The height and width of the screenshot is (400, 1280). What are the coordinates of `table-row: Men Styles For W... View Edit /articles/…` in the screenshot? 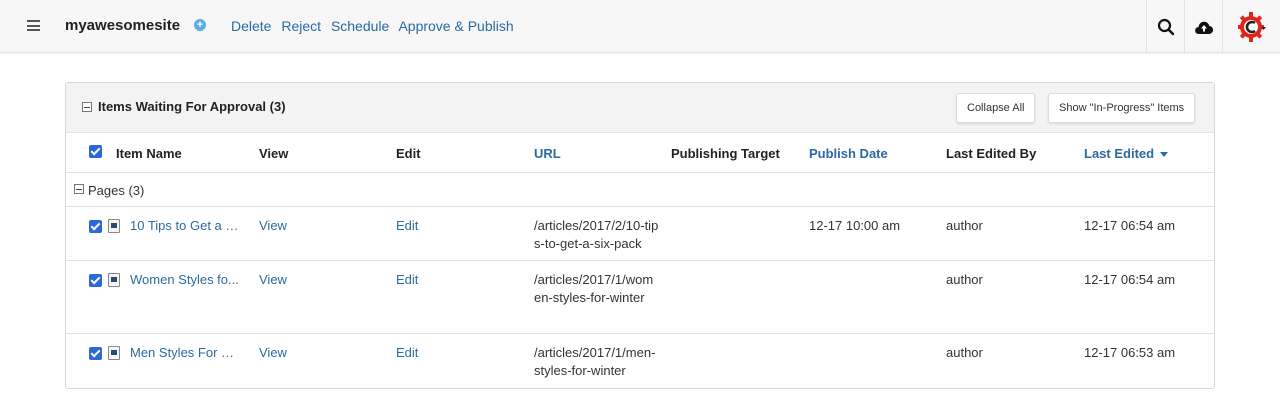 It's located at (640, 361).